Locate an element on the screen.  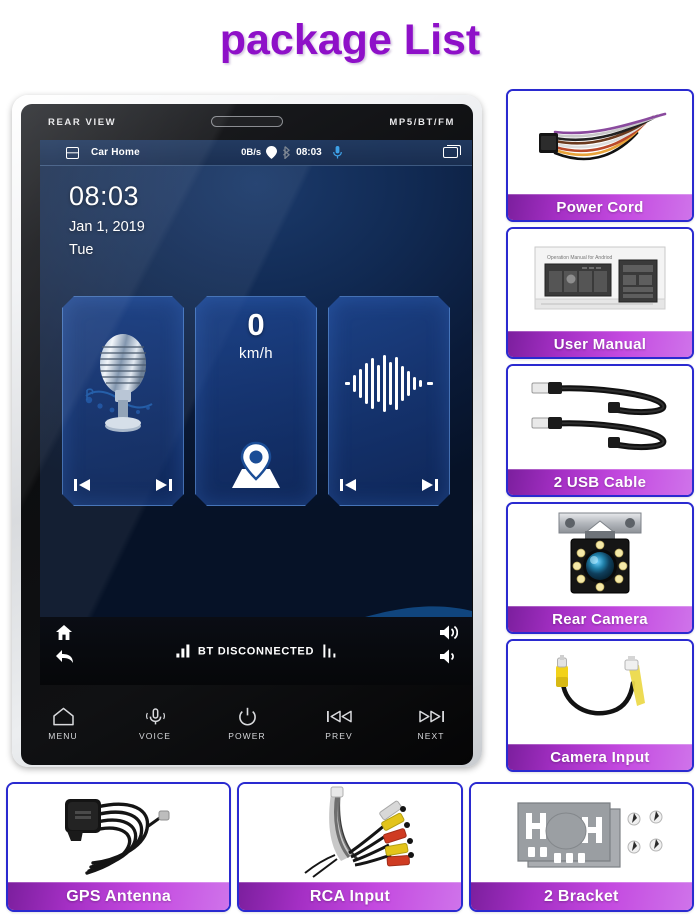
user-manual-art: Operation Manual for Andriod is located at coordinates (600, 280).